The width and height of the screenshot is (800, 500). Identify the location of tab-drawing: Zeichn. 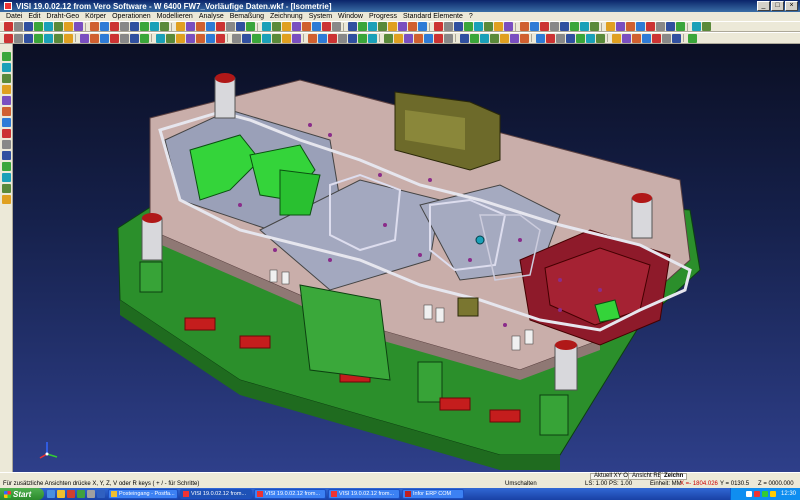
(674, 476).